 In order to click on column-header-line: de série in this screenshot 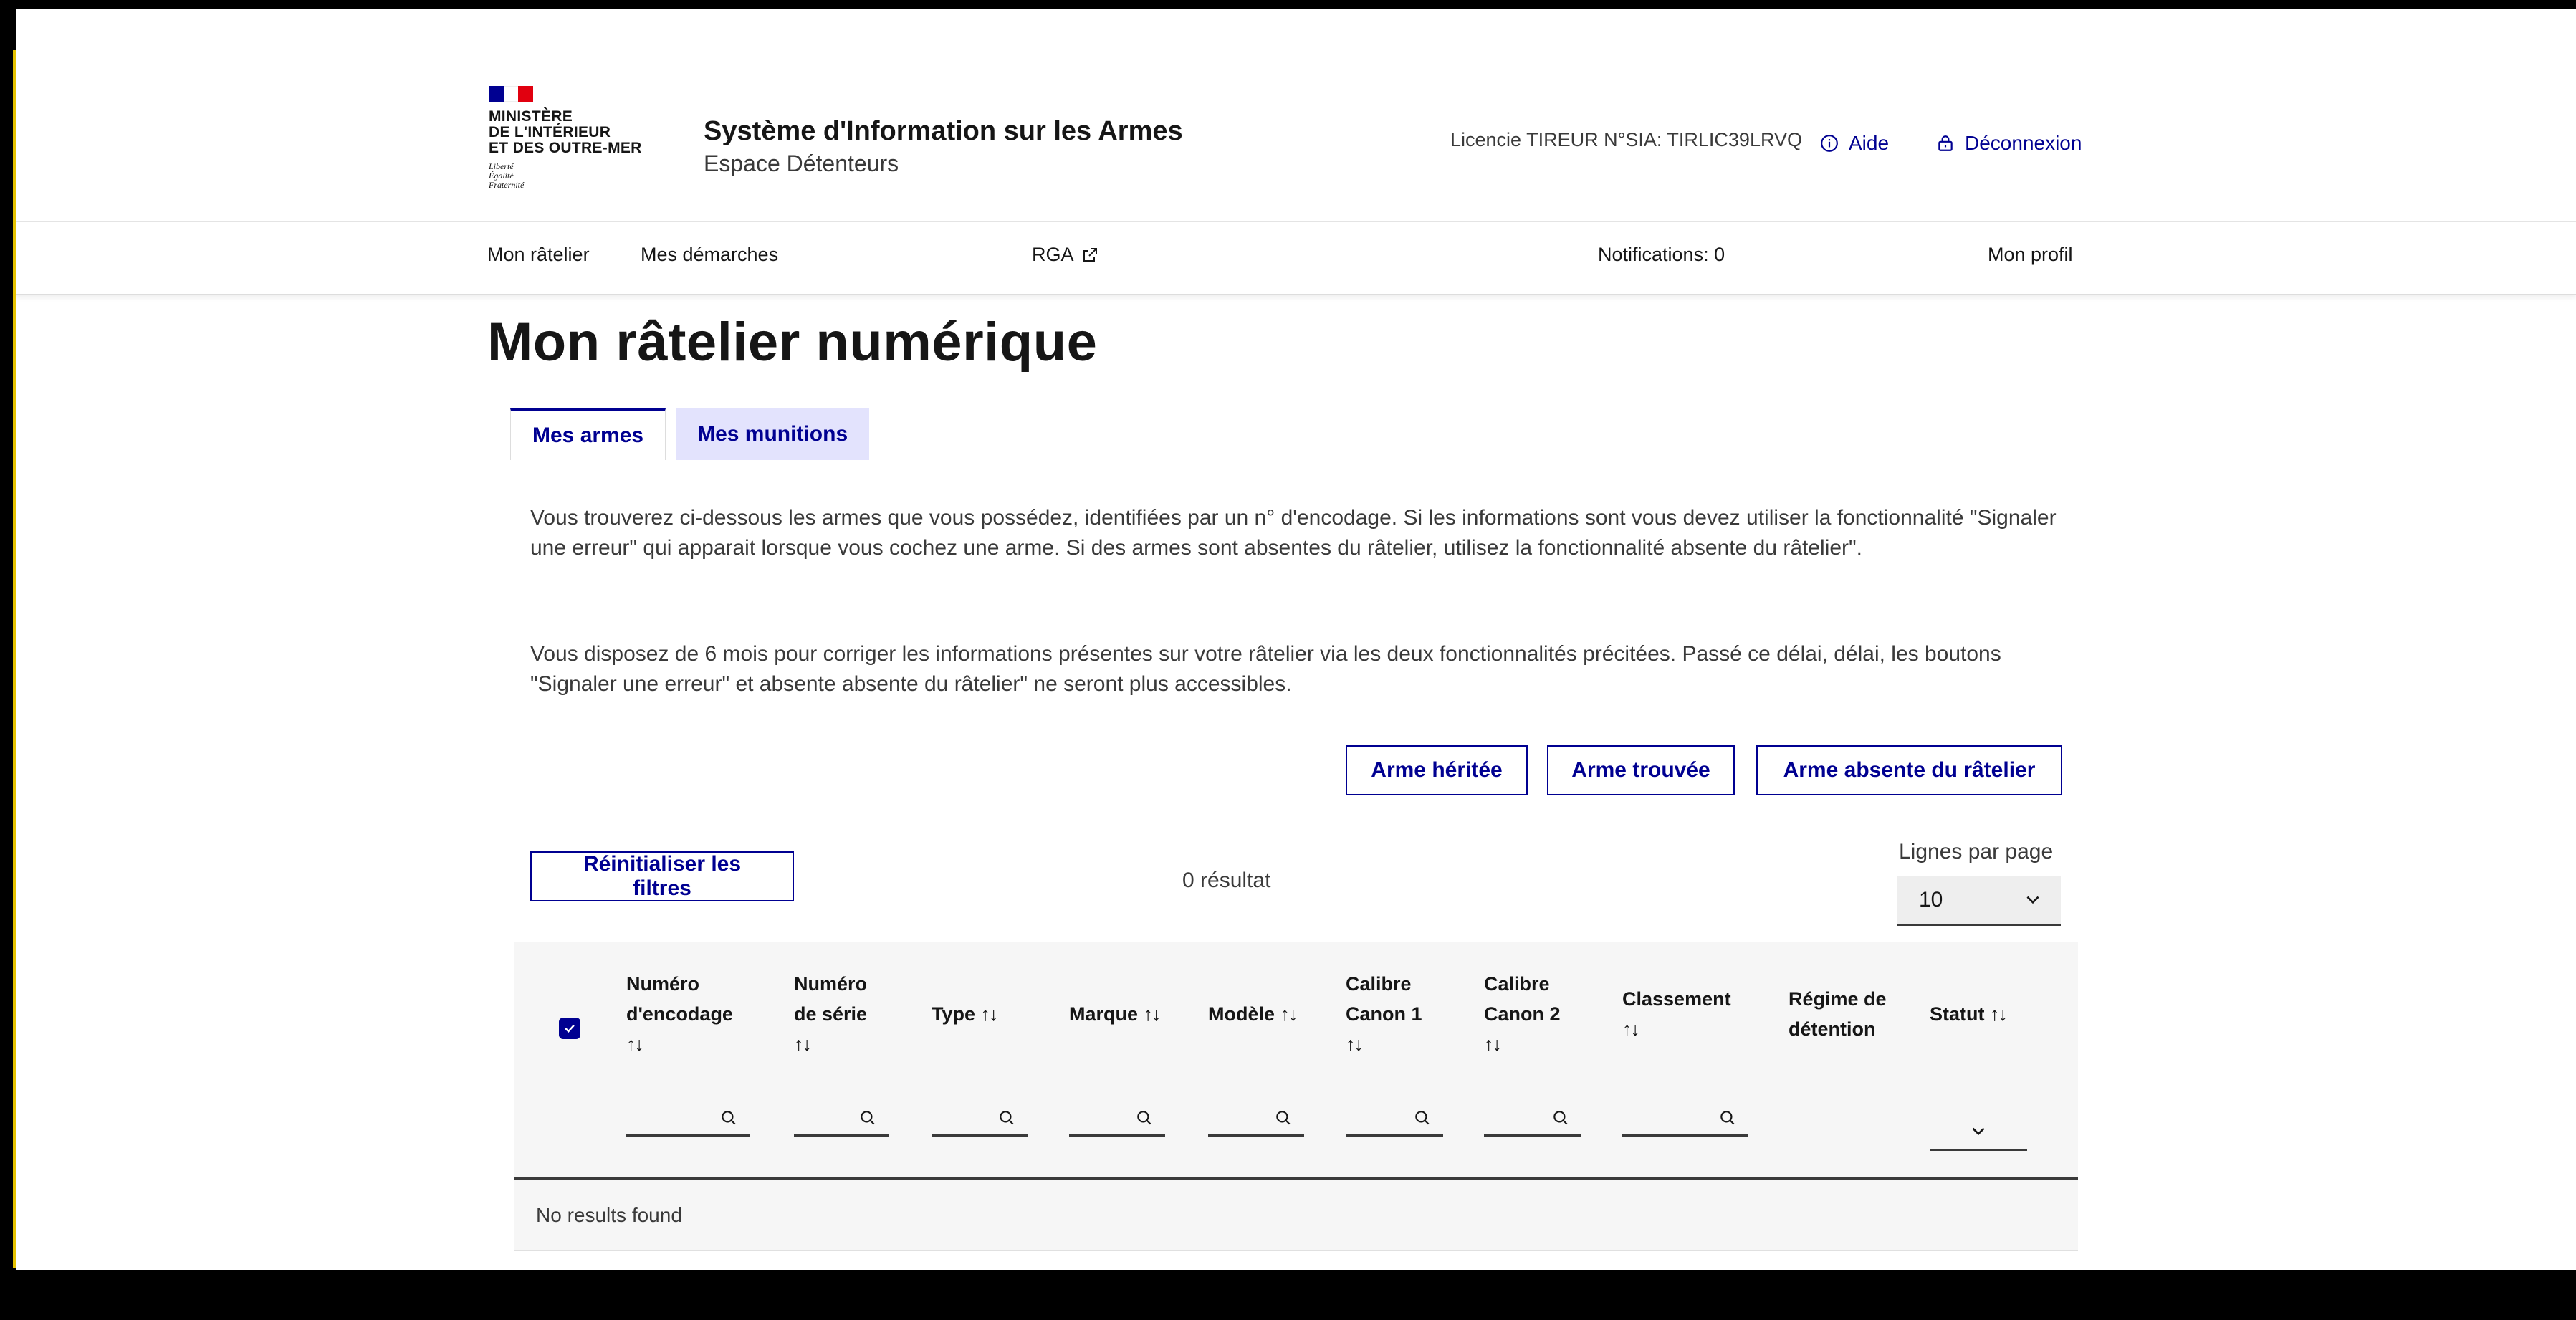, I will do `click(831, 1014)`.